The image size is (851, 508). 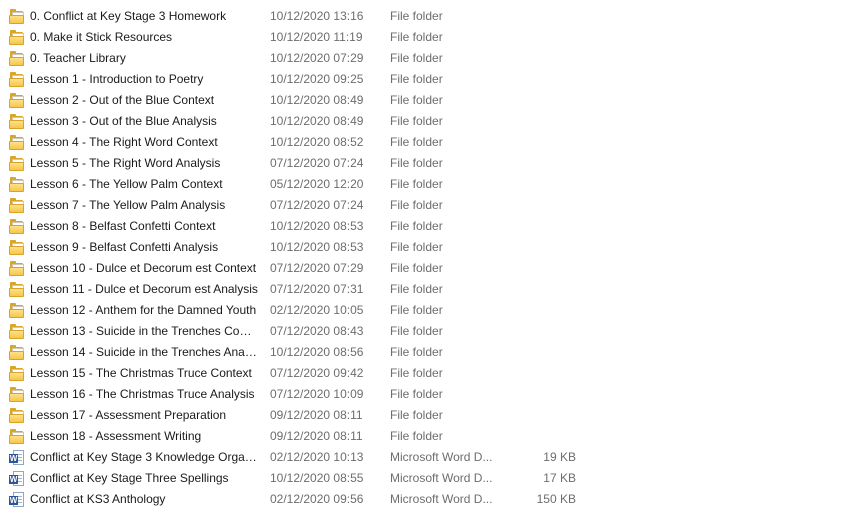 What do you see at coordinates (143, 310) in the screenshot?
I see `file-name: Lesson 12 - Anthem for the Damned Youth` at bounding box center [143, 310].